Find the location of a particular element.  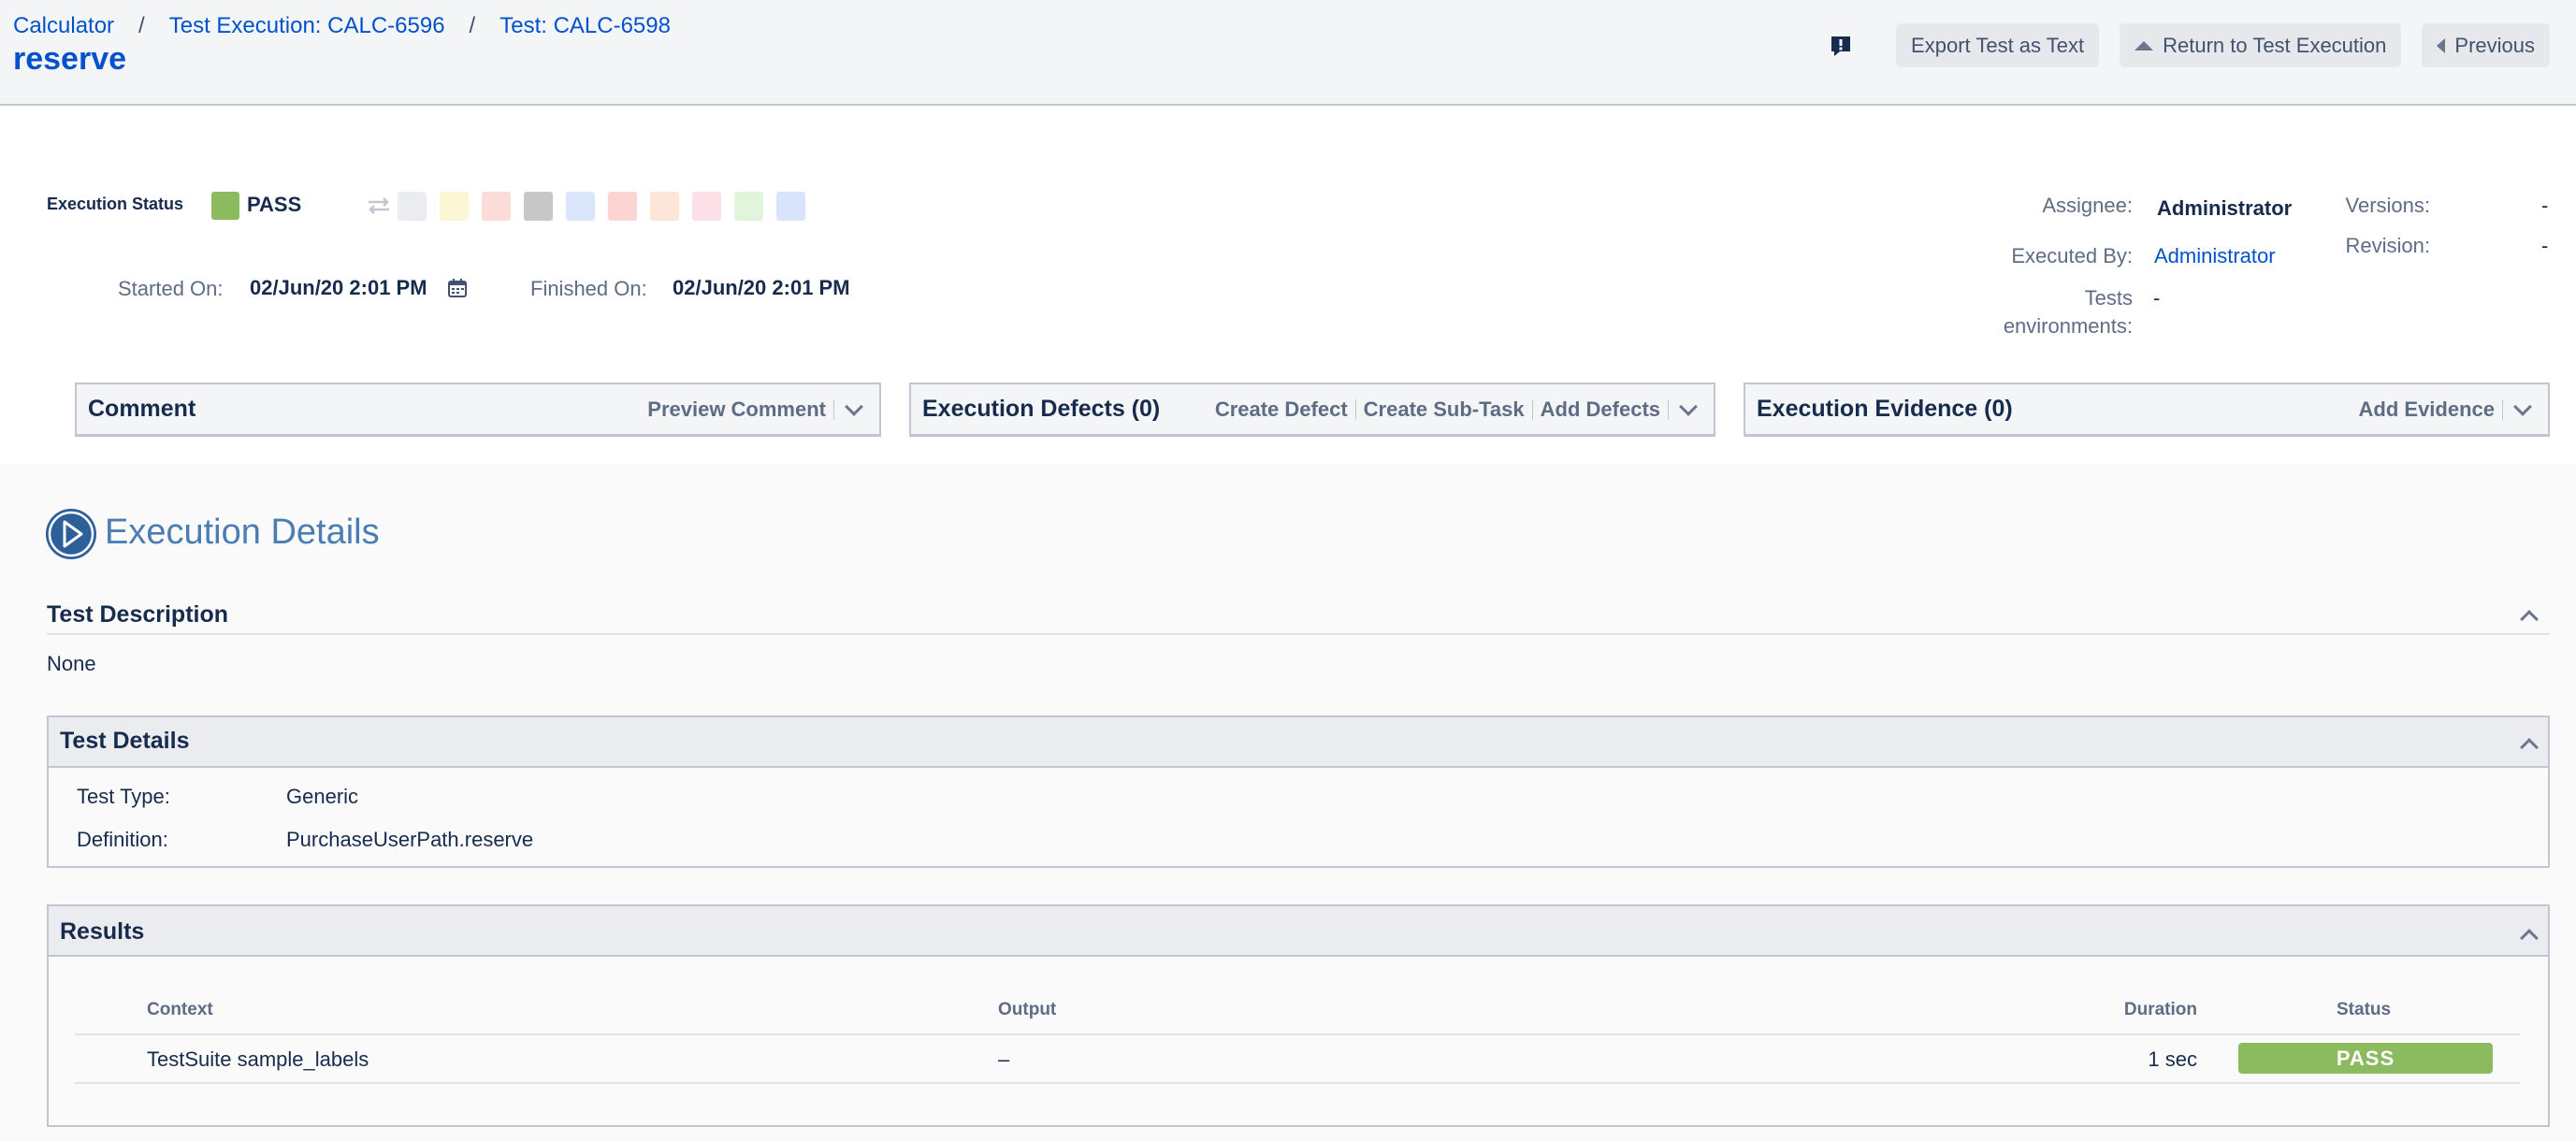

breadcrumb-test-link: Test: CALC-6598 is located at coordinates (585, 26).